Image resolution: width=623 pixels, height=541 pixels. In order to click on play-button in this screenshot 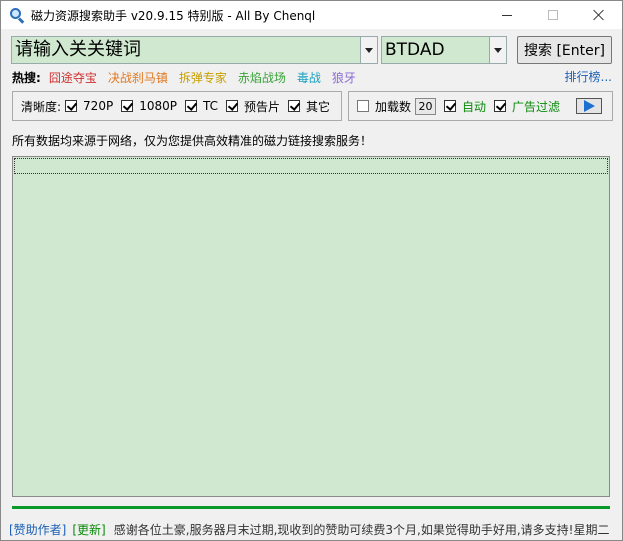, I will do `click(589, 106)`.